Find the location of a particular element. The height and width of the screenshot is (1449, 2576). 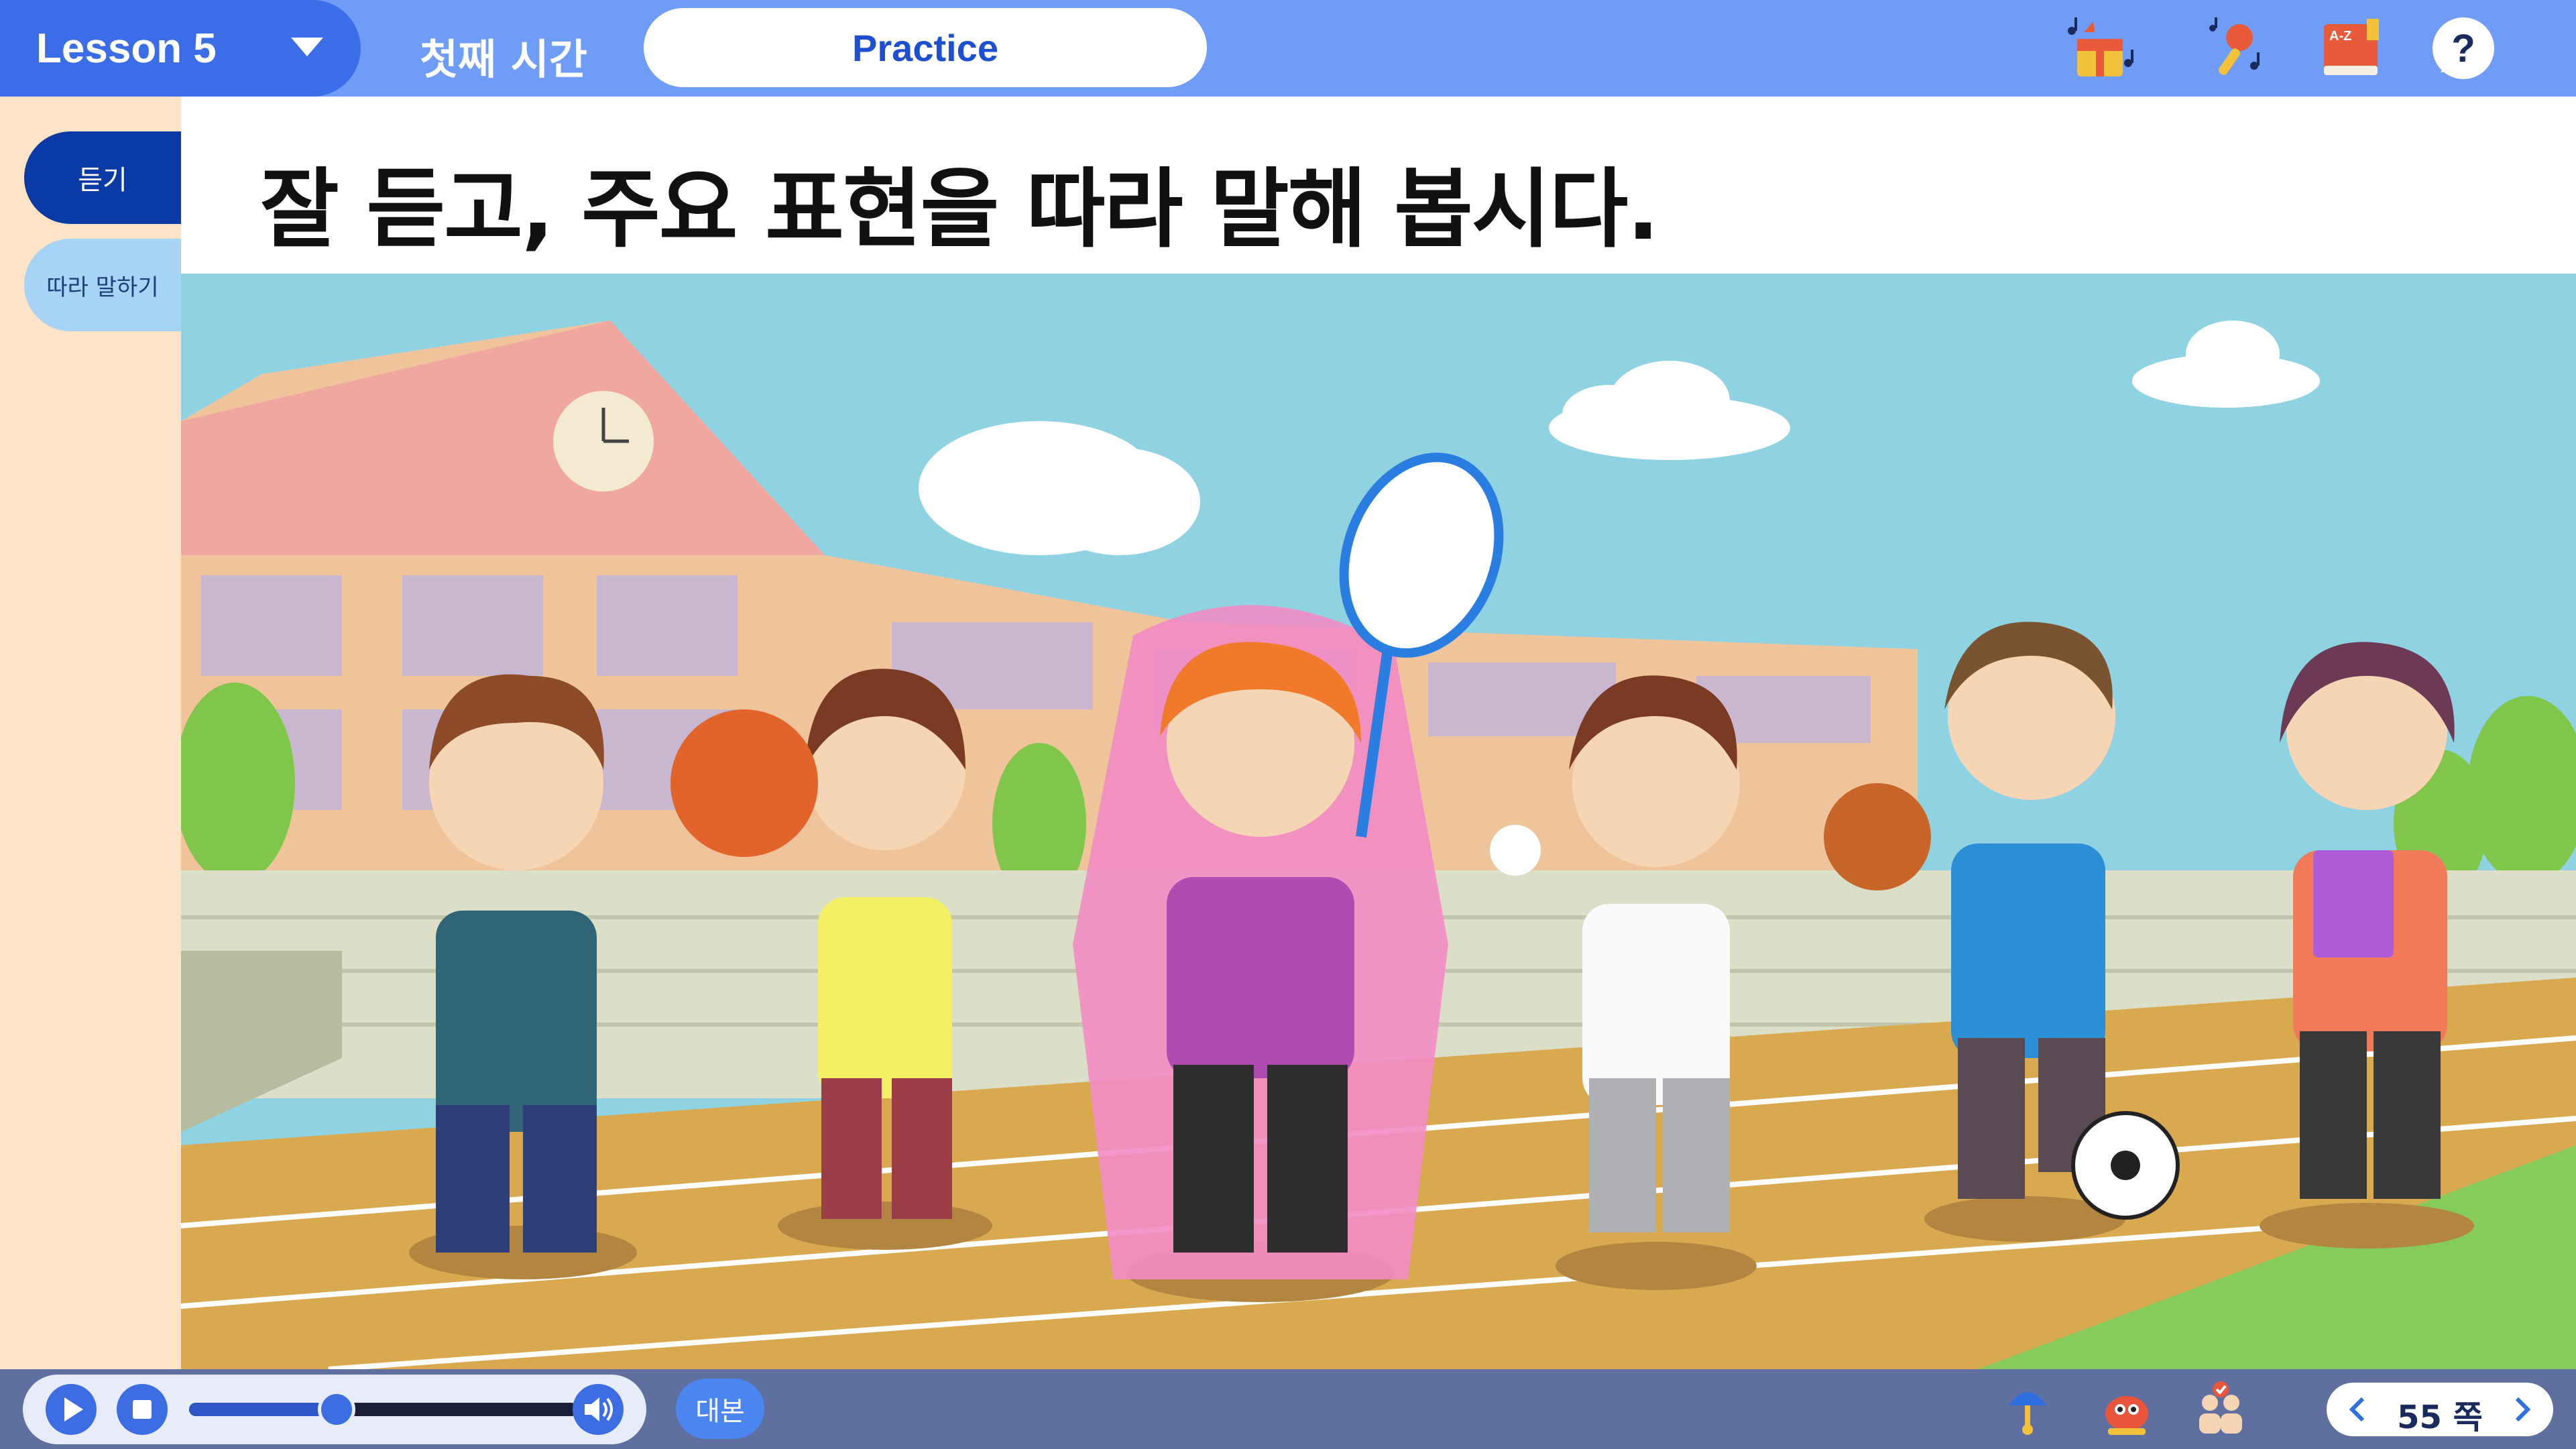

lesson-selector: Lesson 5 is located at coordinates (180, 48).